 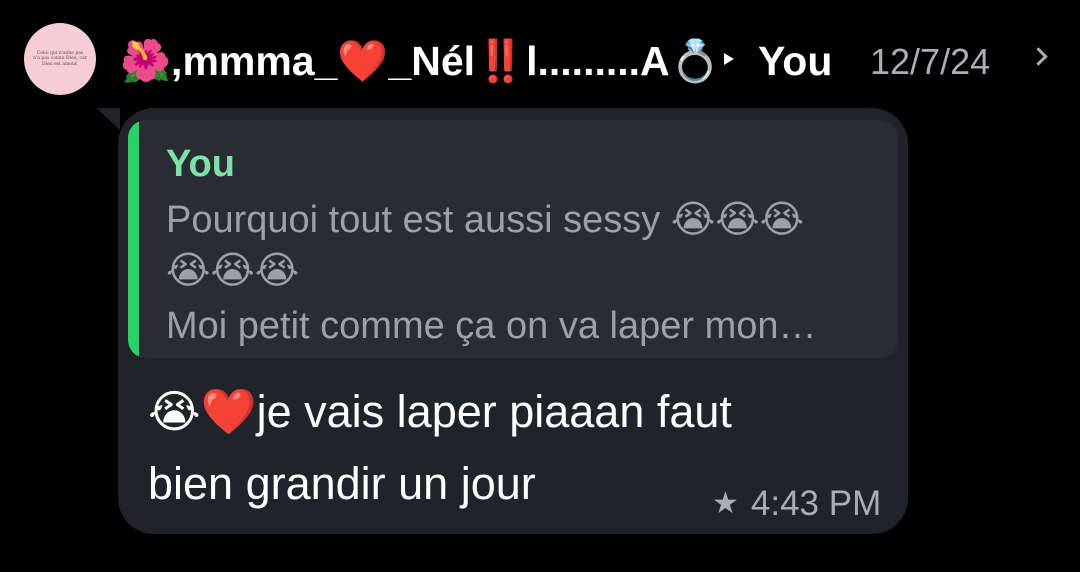 I want to click on bubble-tail, so click(x=108, y=119).